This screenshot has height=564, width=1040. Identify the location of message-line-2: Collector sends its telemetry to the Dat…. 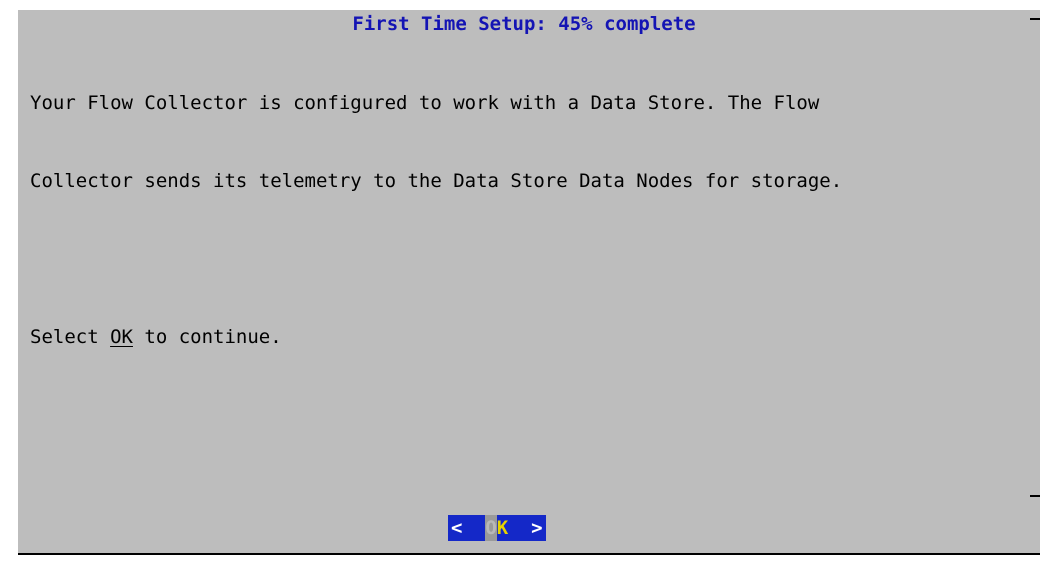
(436, 181).